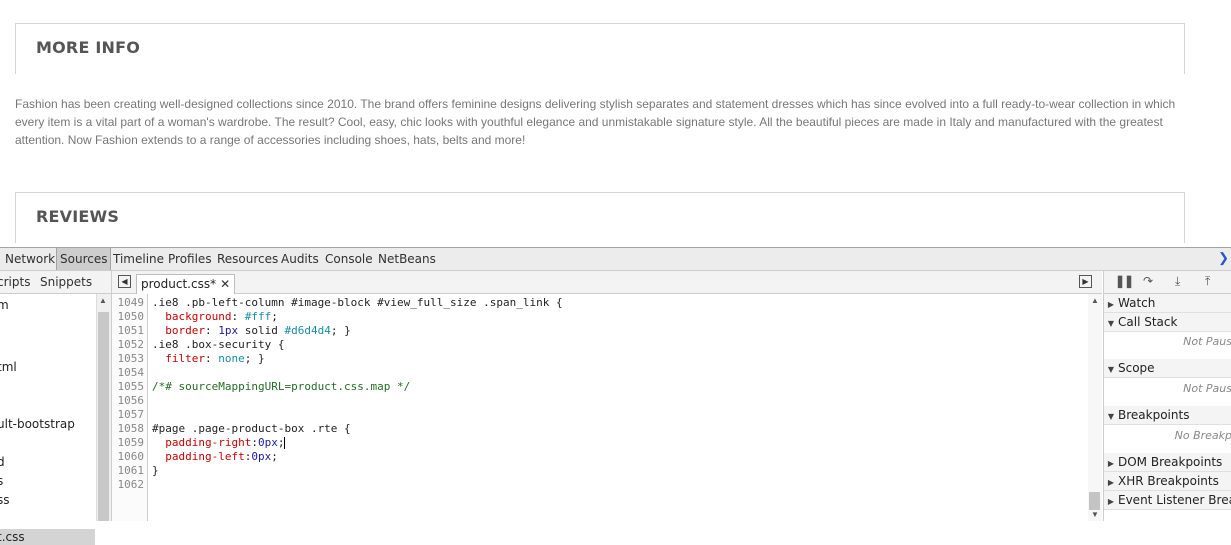 This screenshot has height=545, width=1231. Describe the element at coordinates (215, 457) in the screenshot. I see `code-line: padding-left:0px;` at that location.